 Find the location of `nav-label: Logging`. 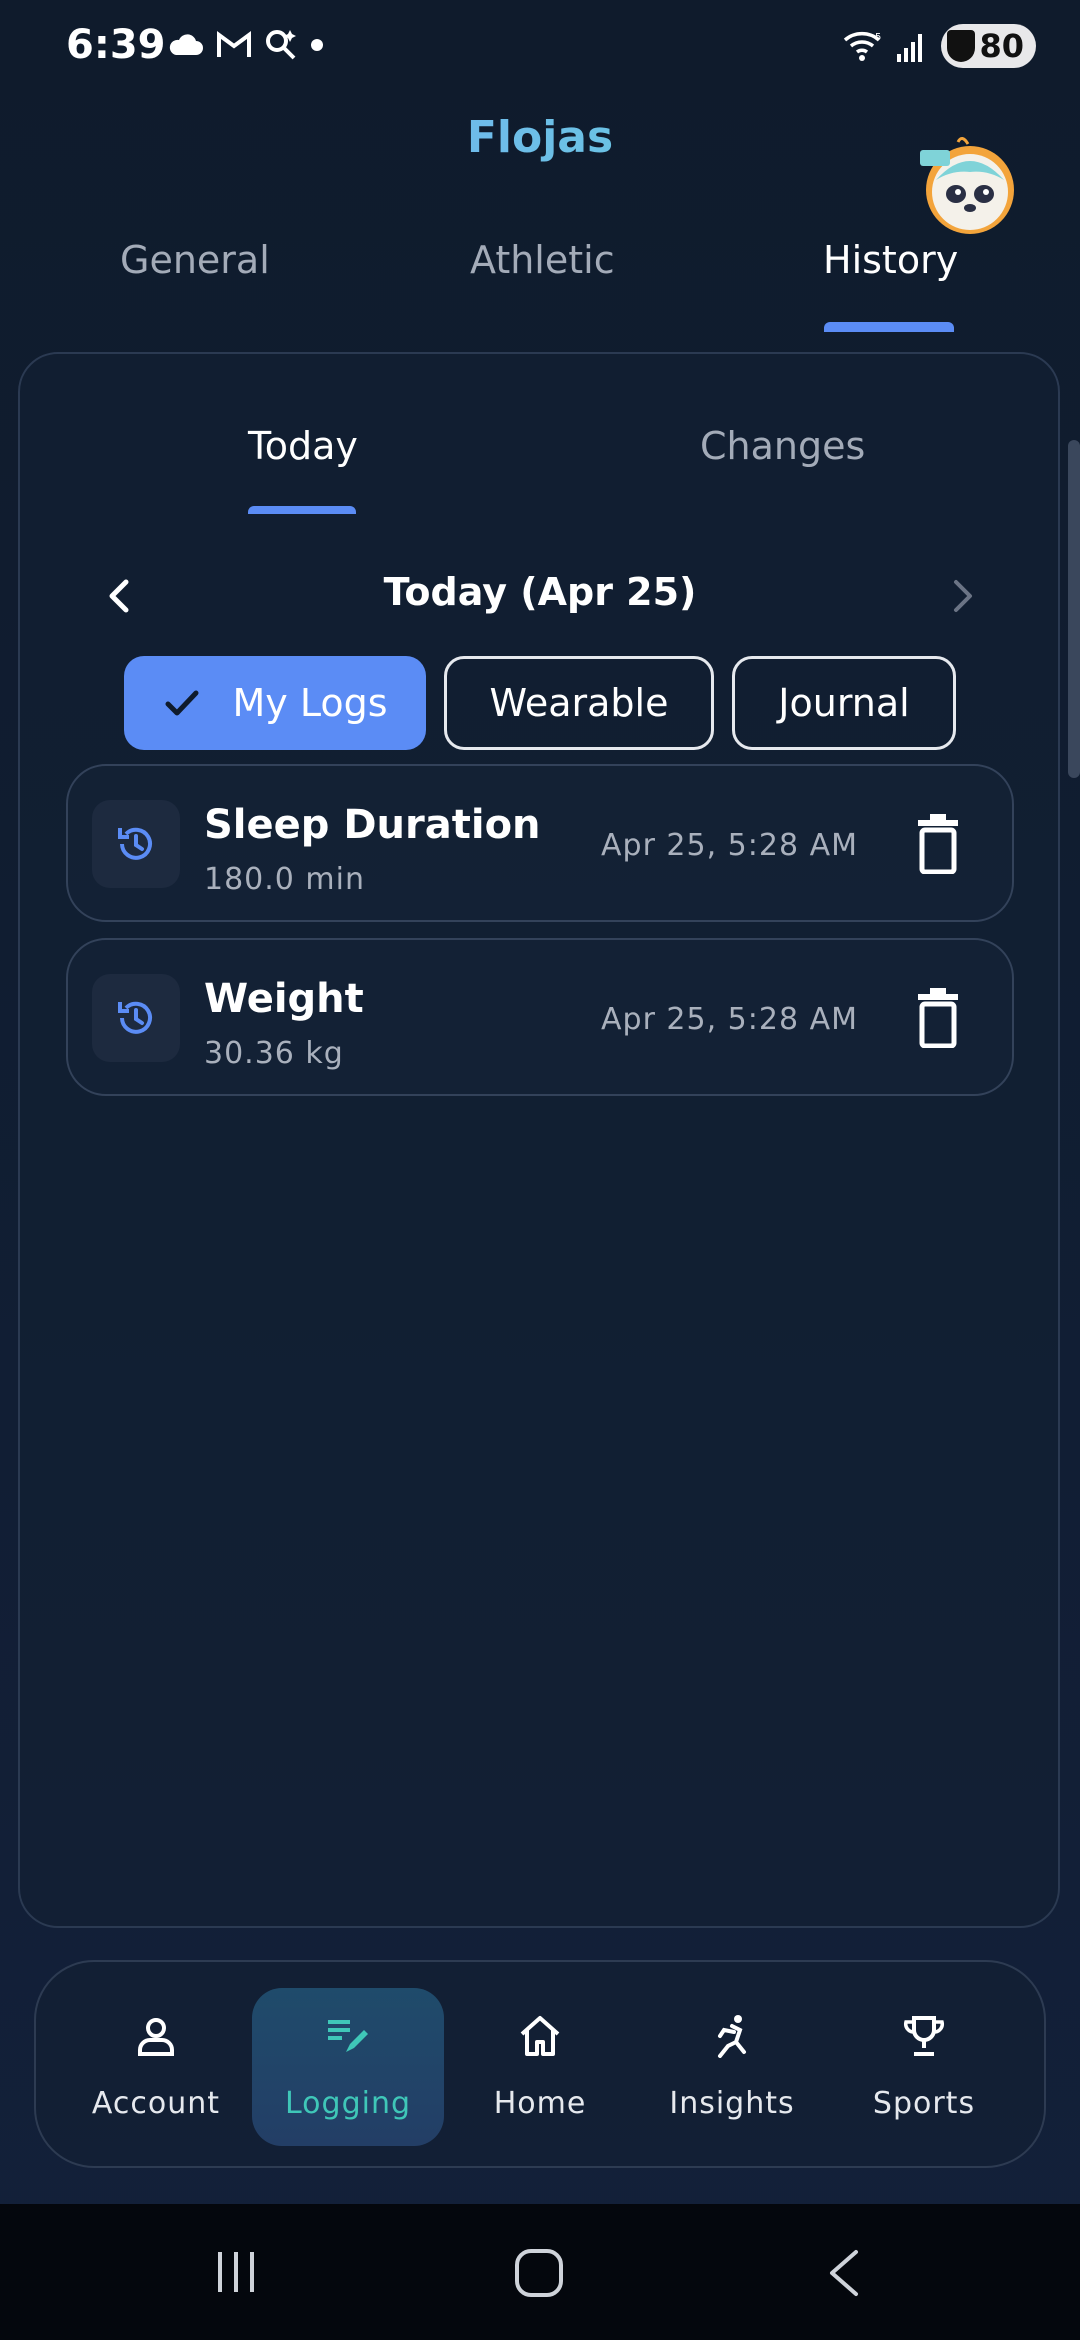

nav-label: Logging is located at coordinates (348, 2103).